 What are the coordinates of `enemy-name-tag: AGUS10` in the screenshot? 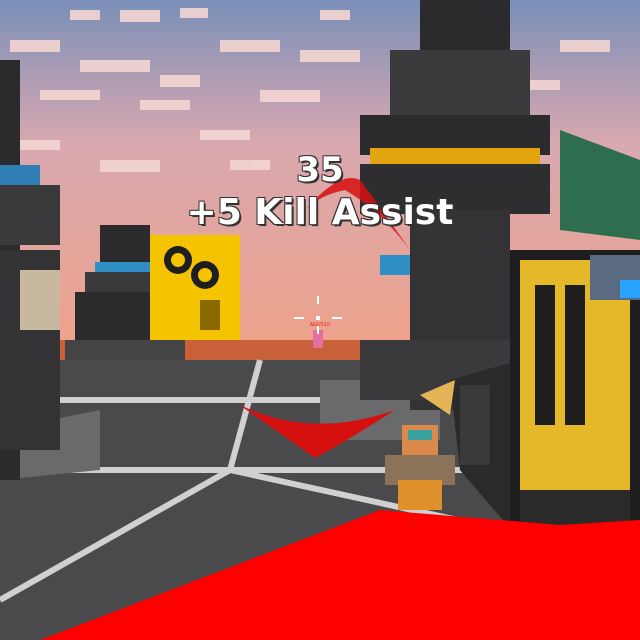 It's located at (320, 325).